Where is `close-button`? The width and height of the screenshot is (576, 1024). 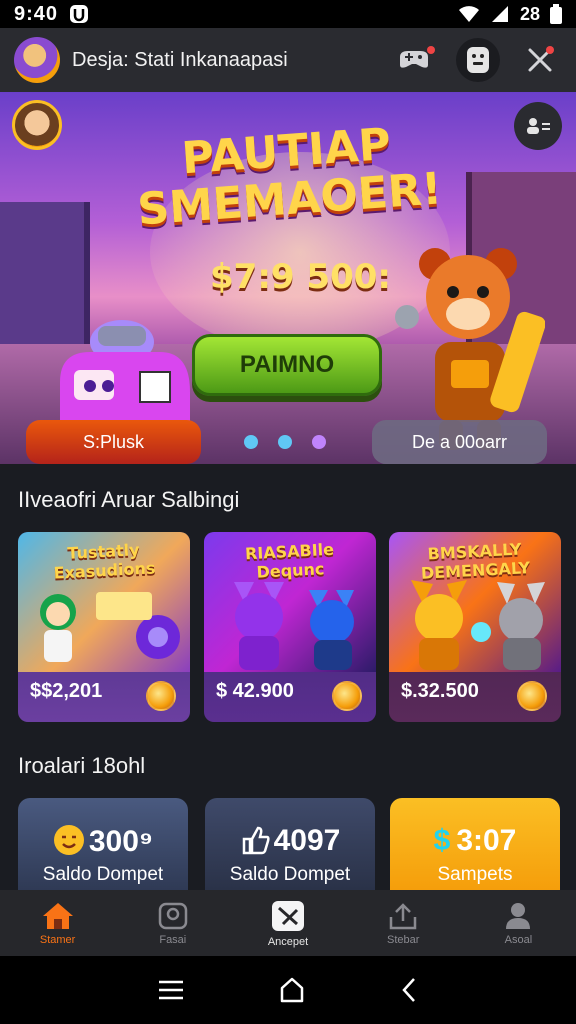 close-button is located at coordinates (540, 60).